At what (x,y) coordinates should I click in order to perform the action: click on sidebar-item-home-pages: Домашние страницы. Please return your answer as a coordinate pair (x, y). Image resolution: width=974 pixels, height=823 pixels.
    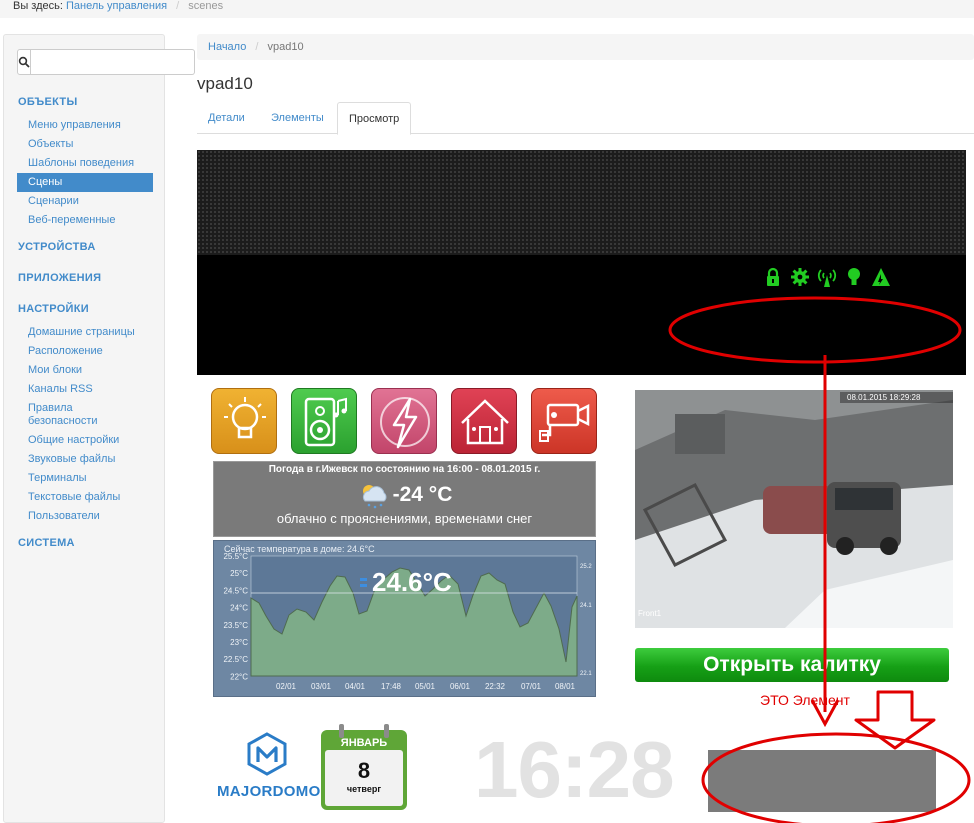
    Looking at the image, I should click on (84, 332).